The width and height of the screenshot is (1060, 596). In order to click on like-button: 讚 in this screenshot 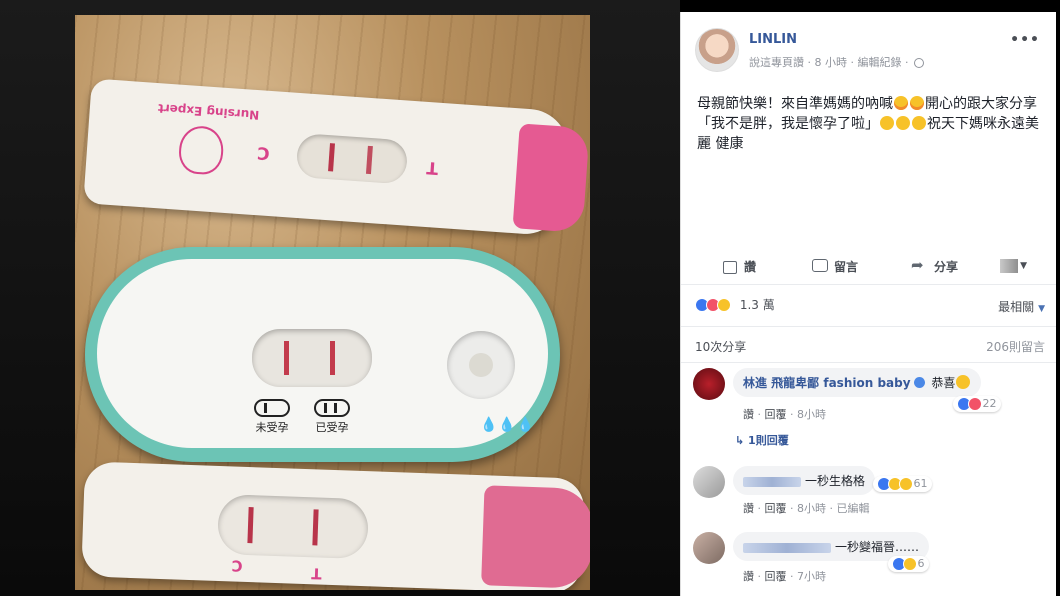, I will do `click(738, 266)`.